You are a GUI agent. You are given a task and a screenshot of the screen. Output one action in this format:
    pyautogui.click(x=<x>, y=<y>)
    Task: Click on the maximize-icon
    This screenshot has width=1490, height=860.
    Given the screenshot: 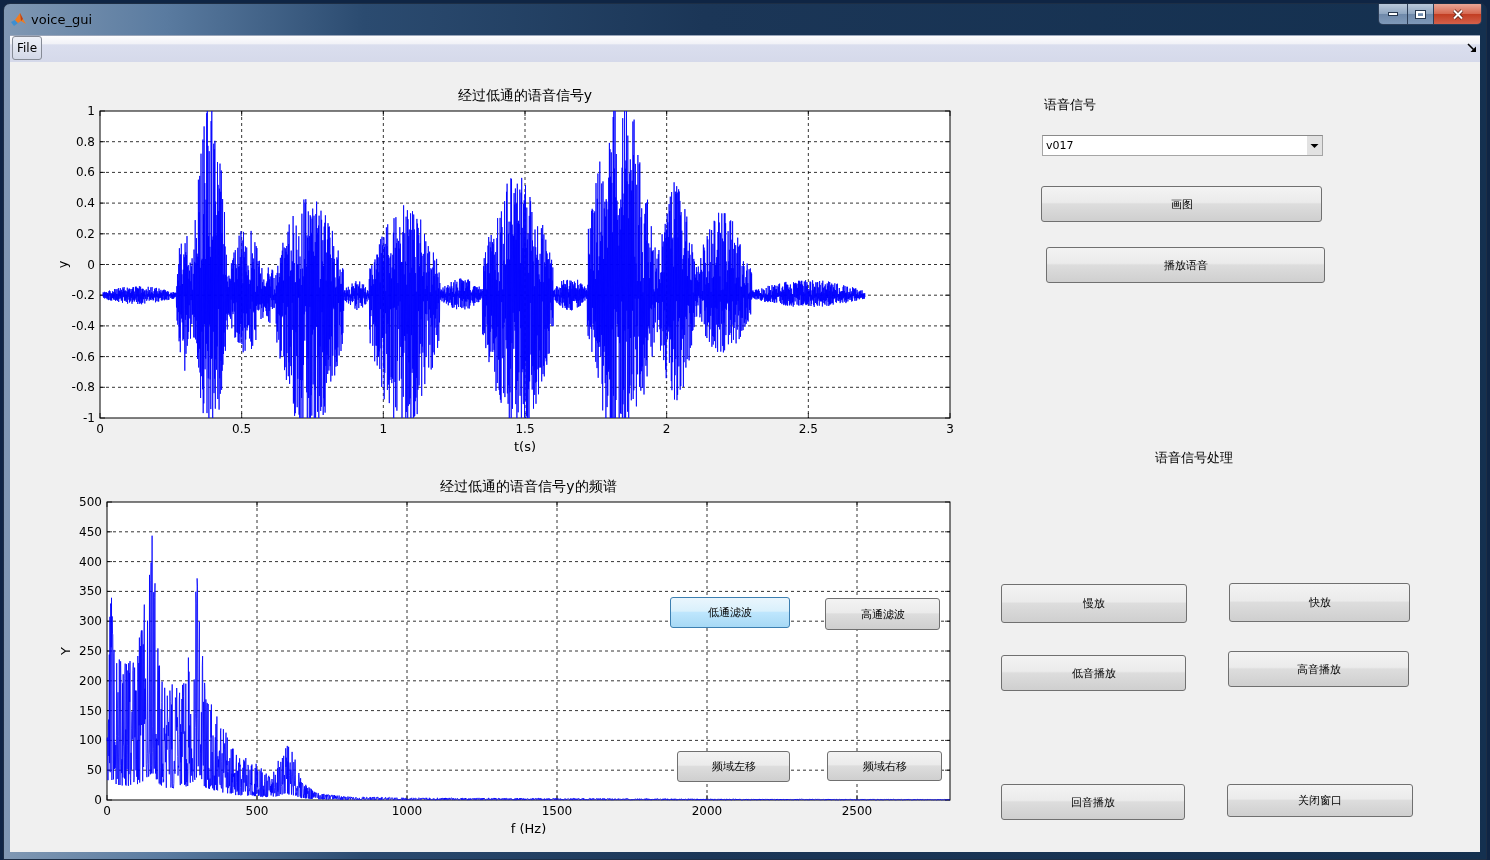 What is the action you would take?
    pyautogui.click(x=1420, y=14)
    